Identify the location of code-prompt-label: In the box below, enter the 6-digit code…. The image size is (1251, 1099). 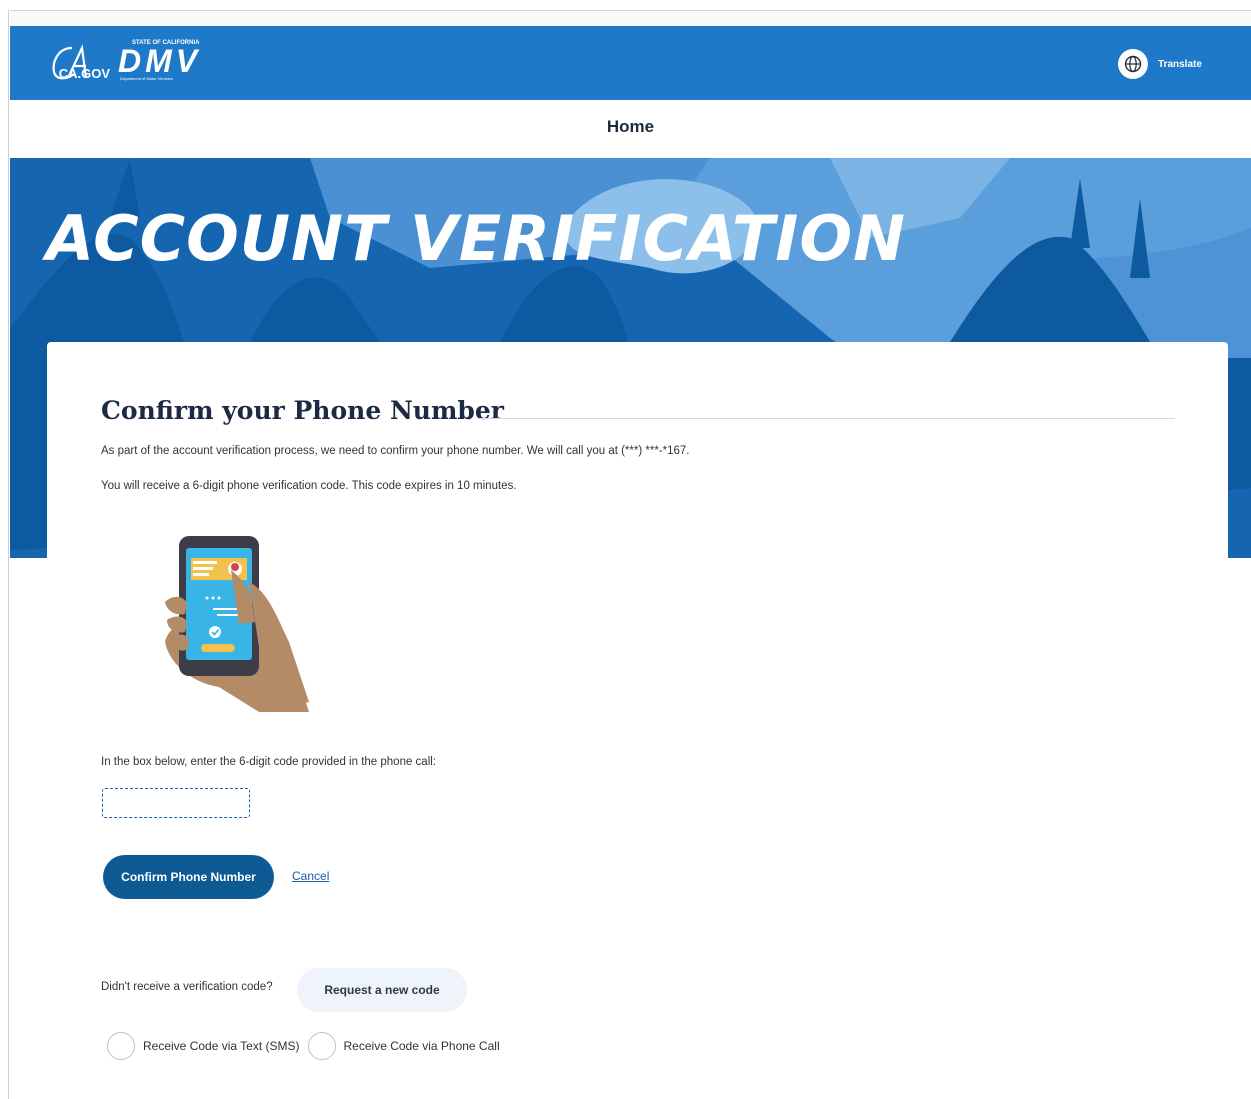
(269, 762).